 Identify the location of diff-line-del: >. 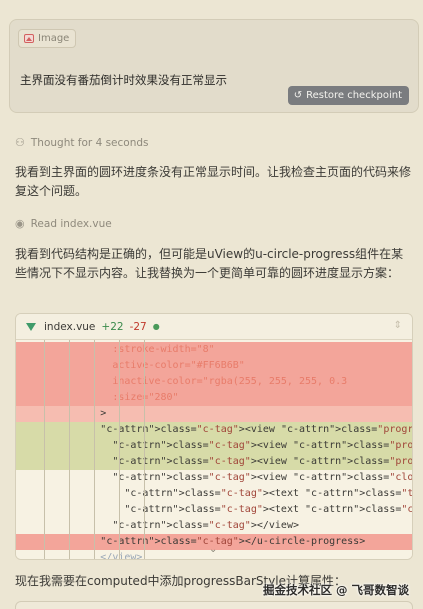
(214, 414).